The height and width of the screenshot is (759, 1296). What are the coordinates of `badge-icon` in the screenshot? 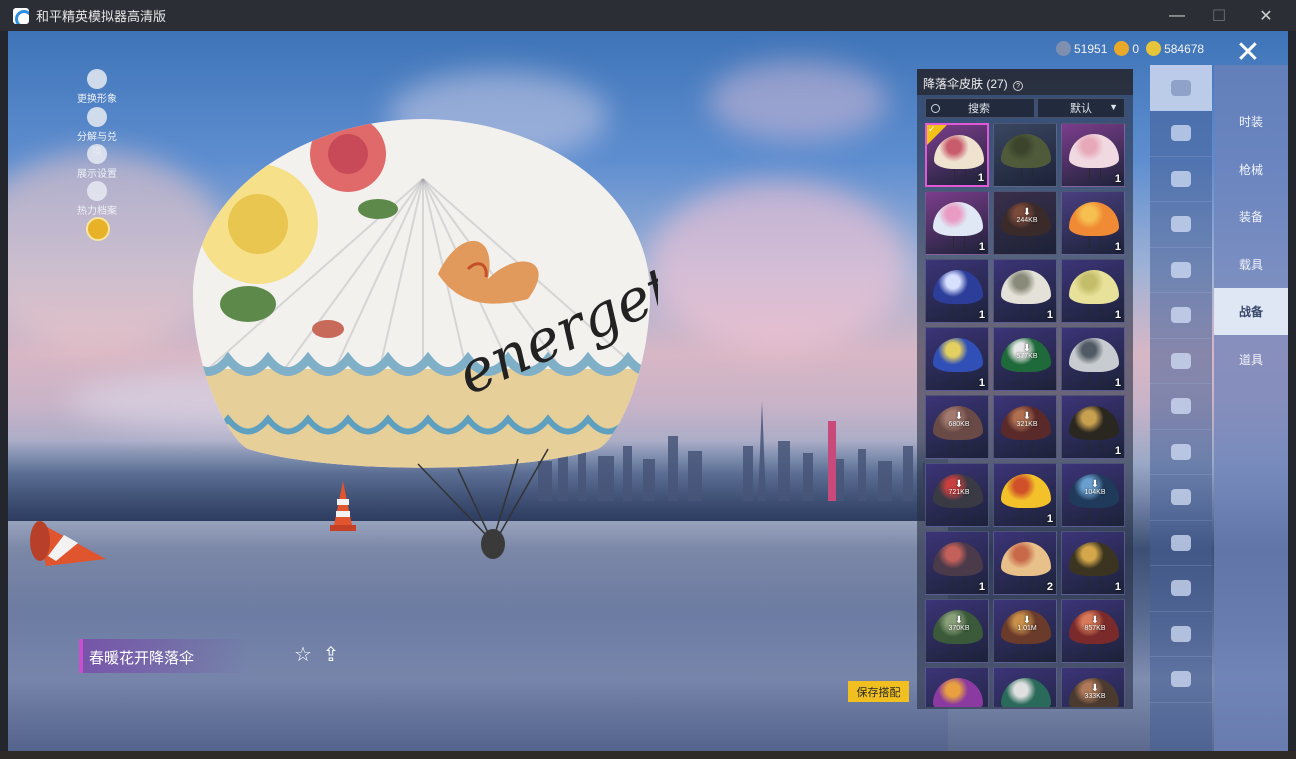 It's located at (1181, 360).